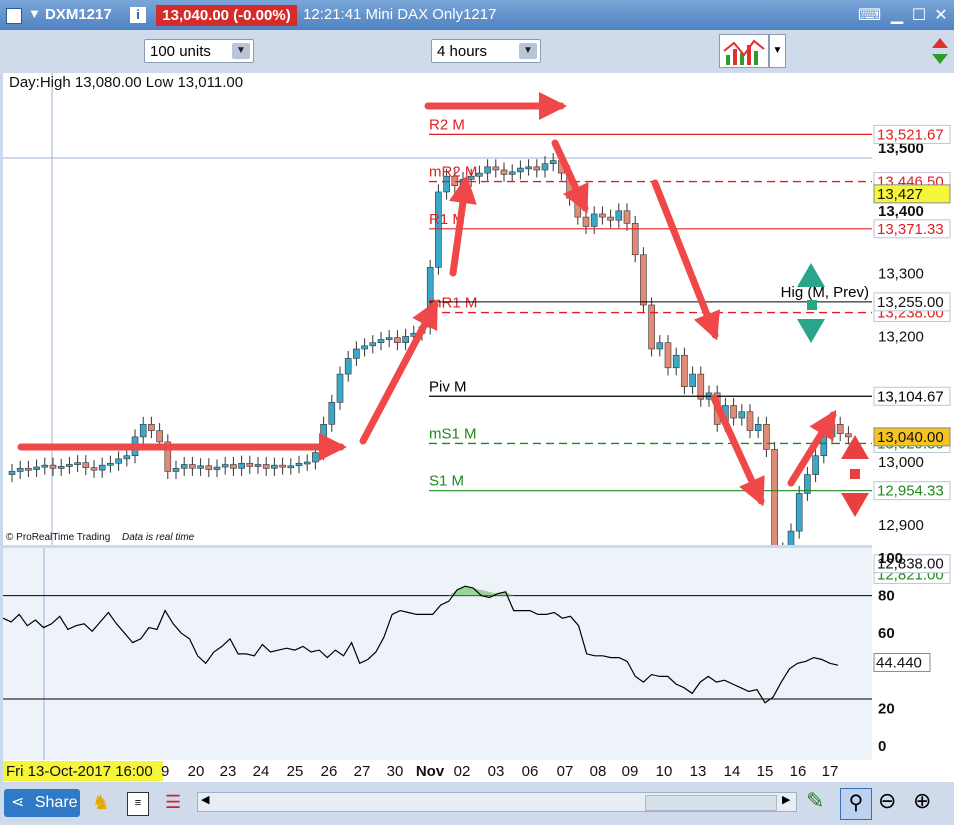 The image size is (954, 825). What do you see at coordinates (630, 771) in the screenshot?
I see `date-label: 09` at bounding box center [630, 771].